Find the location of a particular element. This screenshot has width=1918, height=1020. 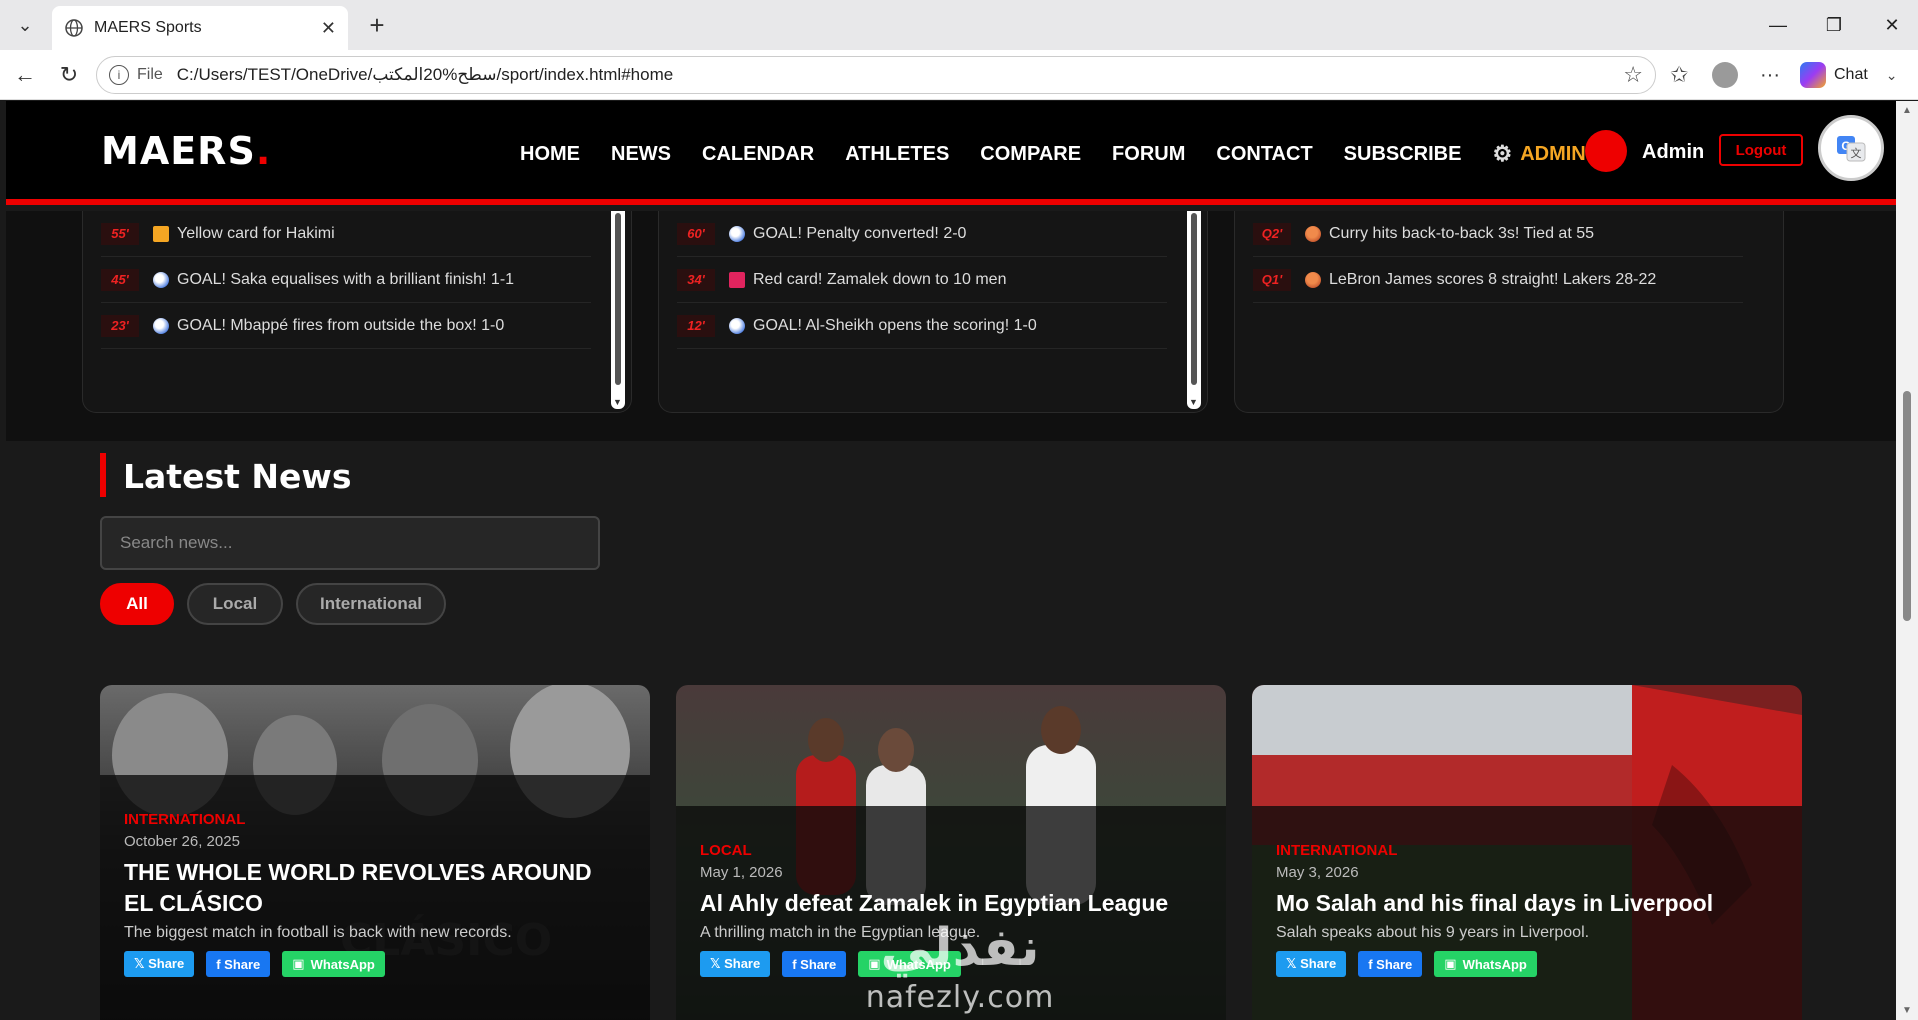

event-minute: Q2' is located at coordinates (1272, 233).